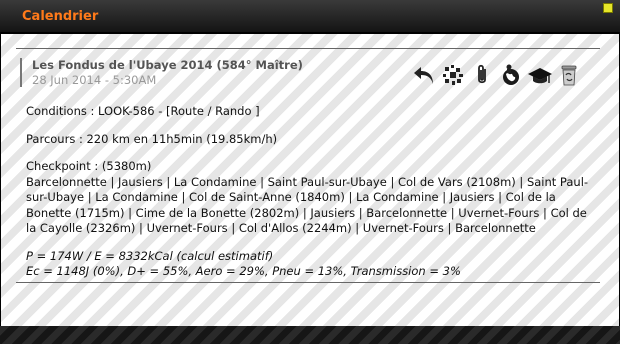  What do you see at coordinates (308, 48) in the screenshot?
I see `top-divider` at bounding box center [308, 48].